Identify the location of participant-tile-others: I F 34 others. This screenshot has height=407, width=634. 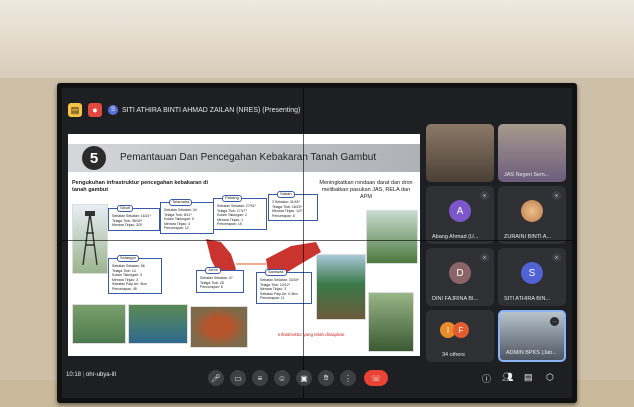
(460, 336).